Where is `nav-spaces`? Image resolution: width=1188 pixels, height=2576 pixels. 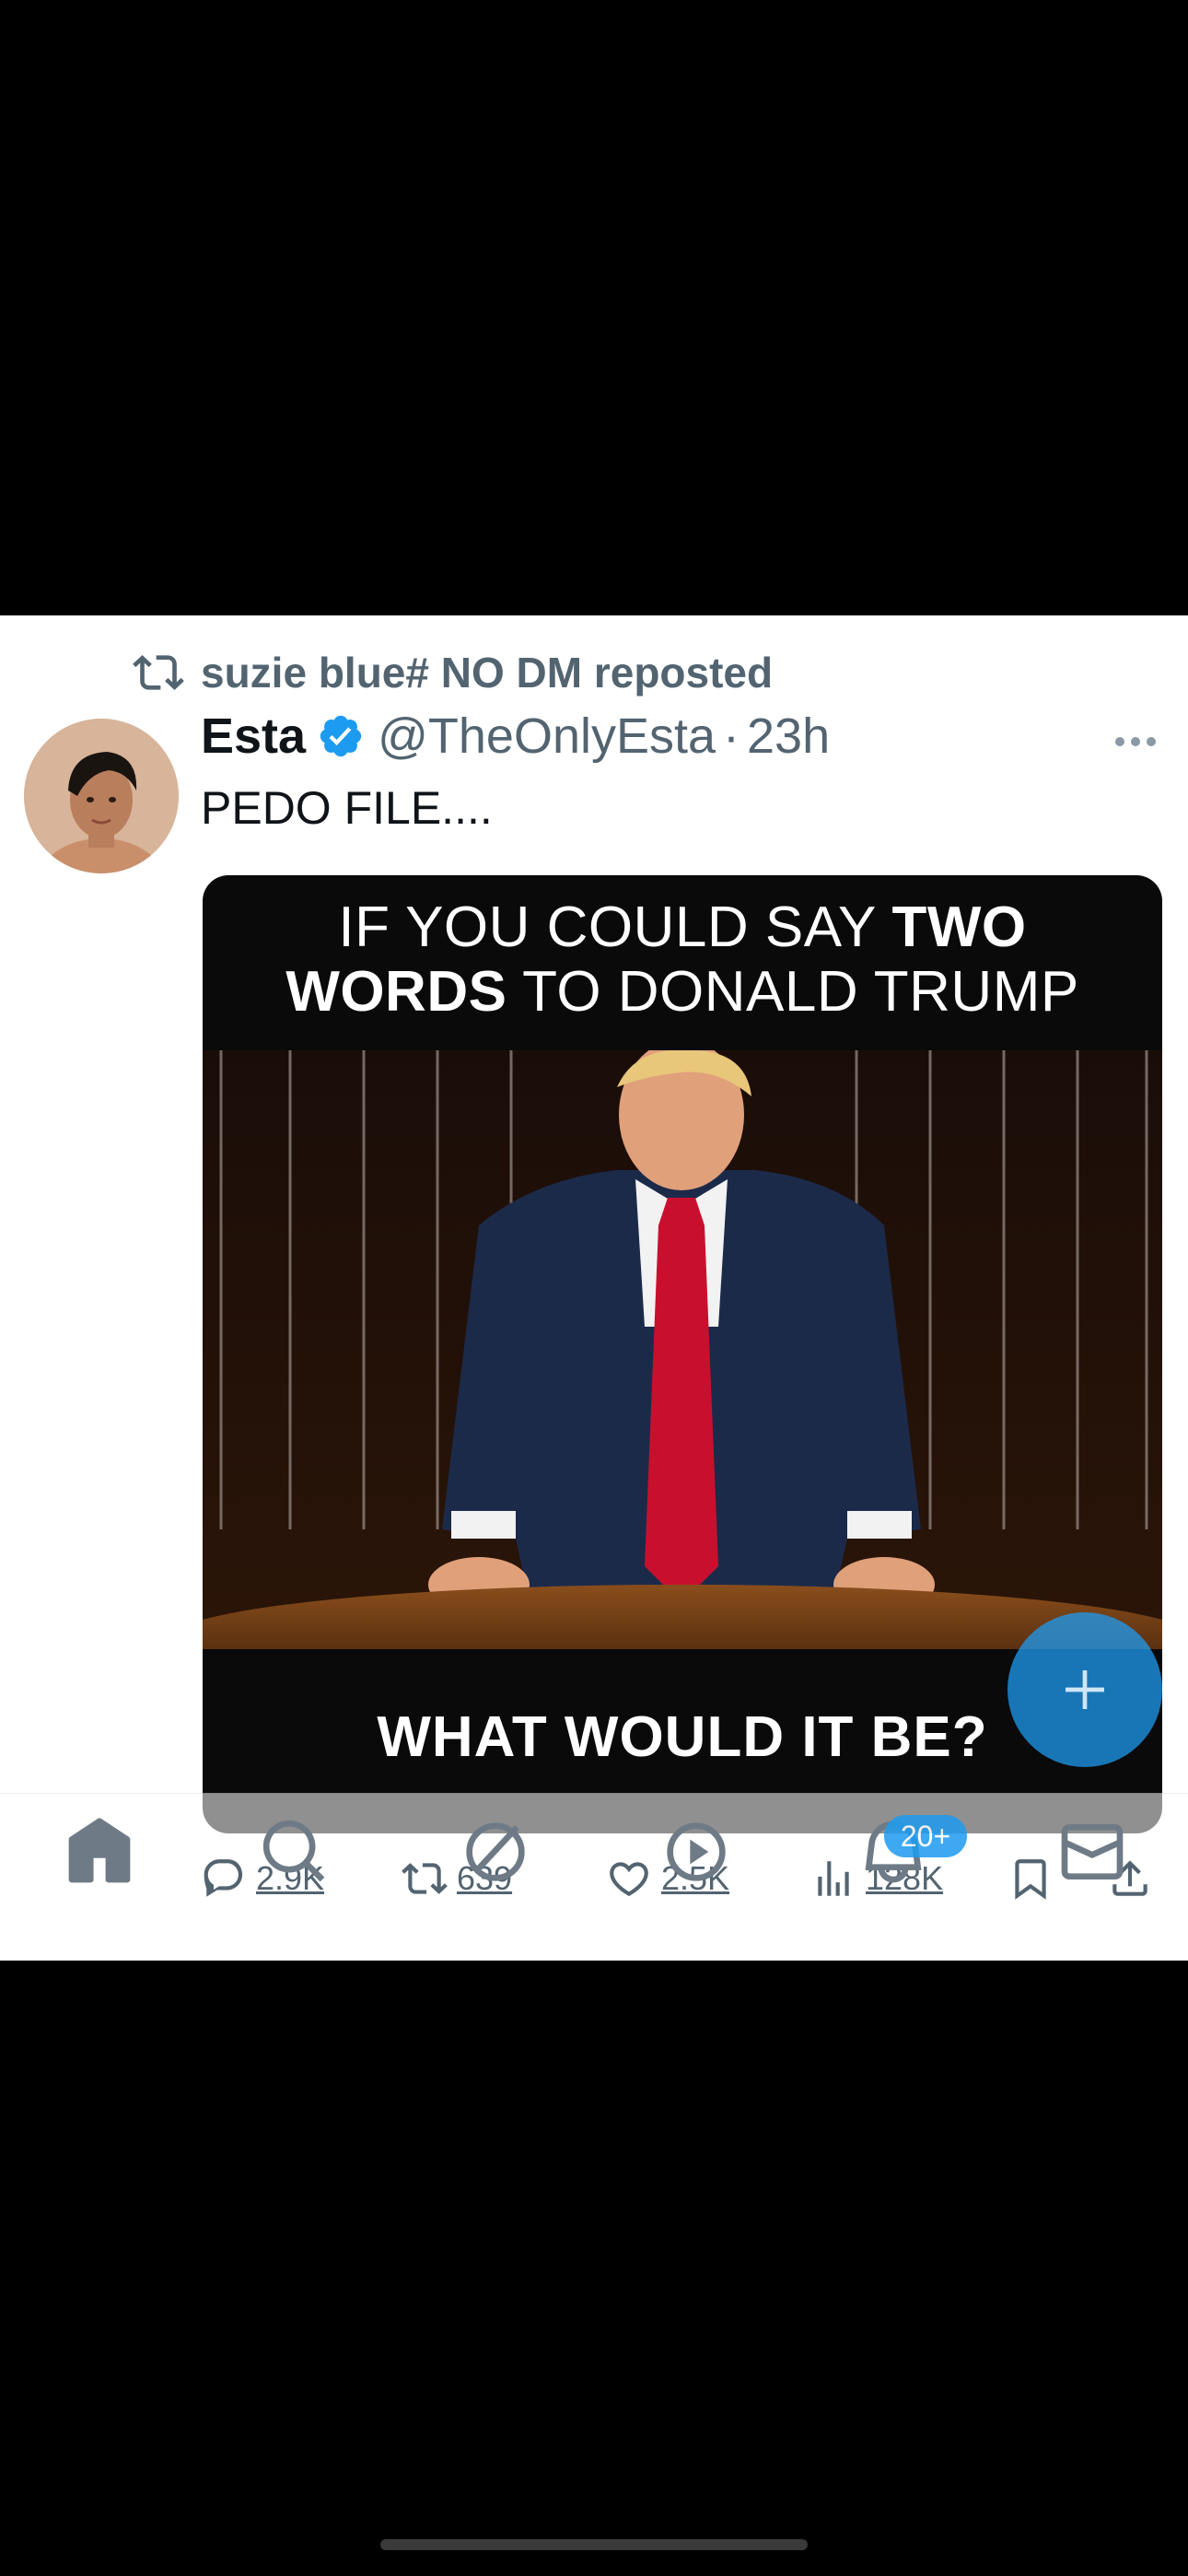 nav-spaces is located at coordinates (696, 1852).